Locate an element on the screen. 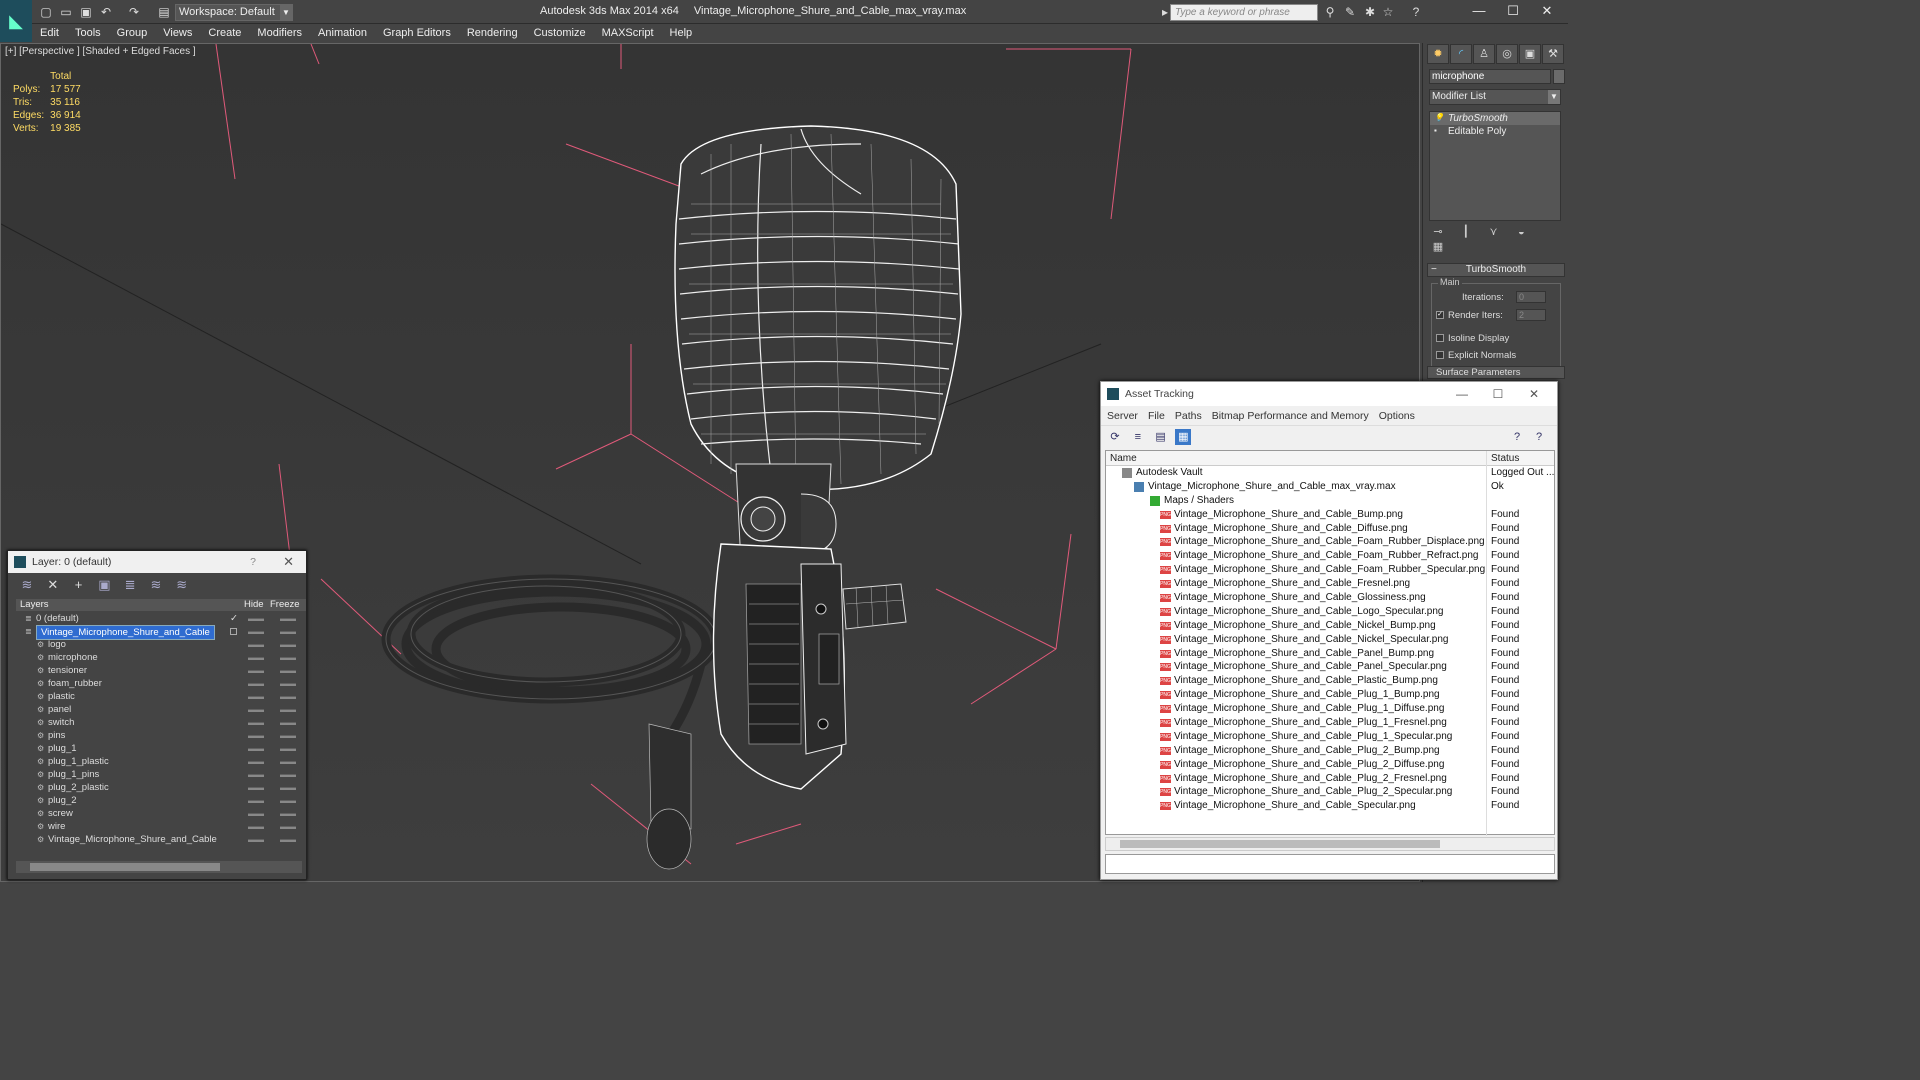  display-tab-icon: ▣ is located at coordinates (1530, 54).